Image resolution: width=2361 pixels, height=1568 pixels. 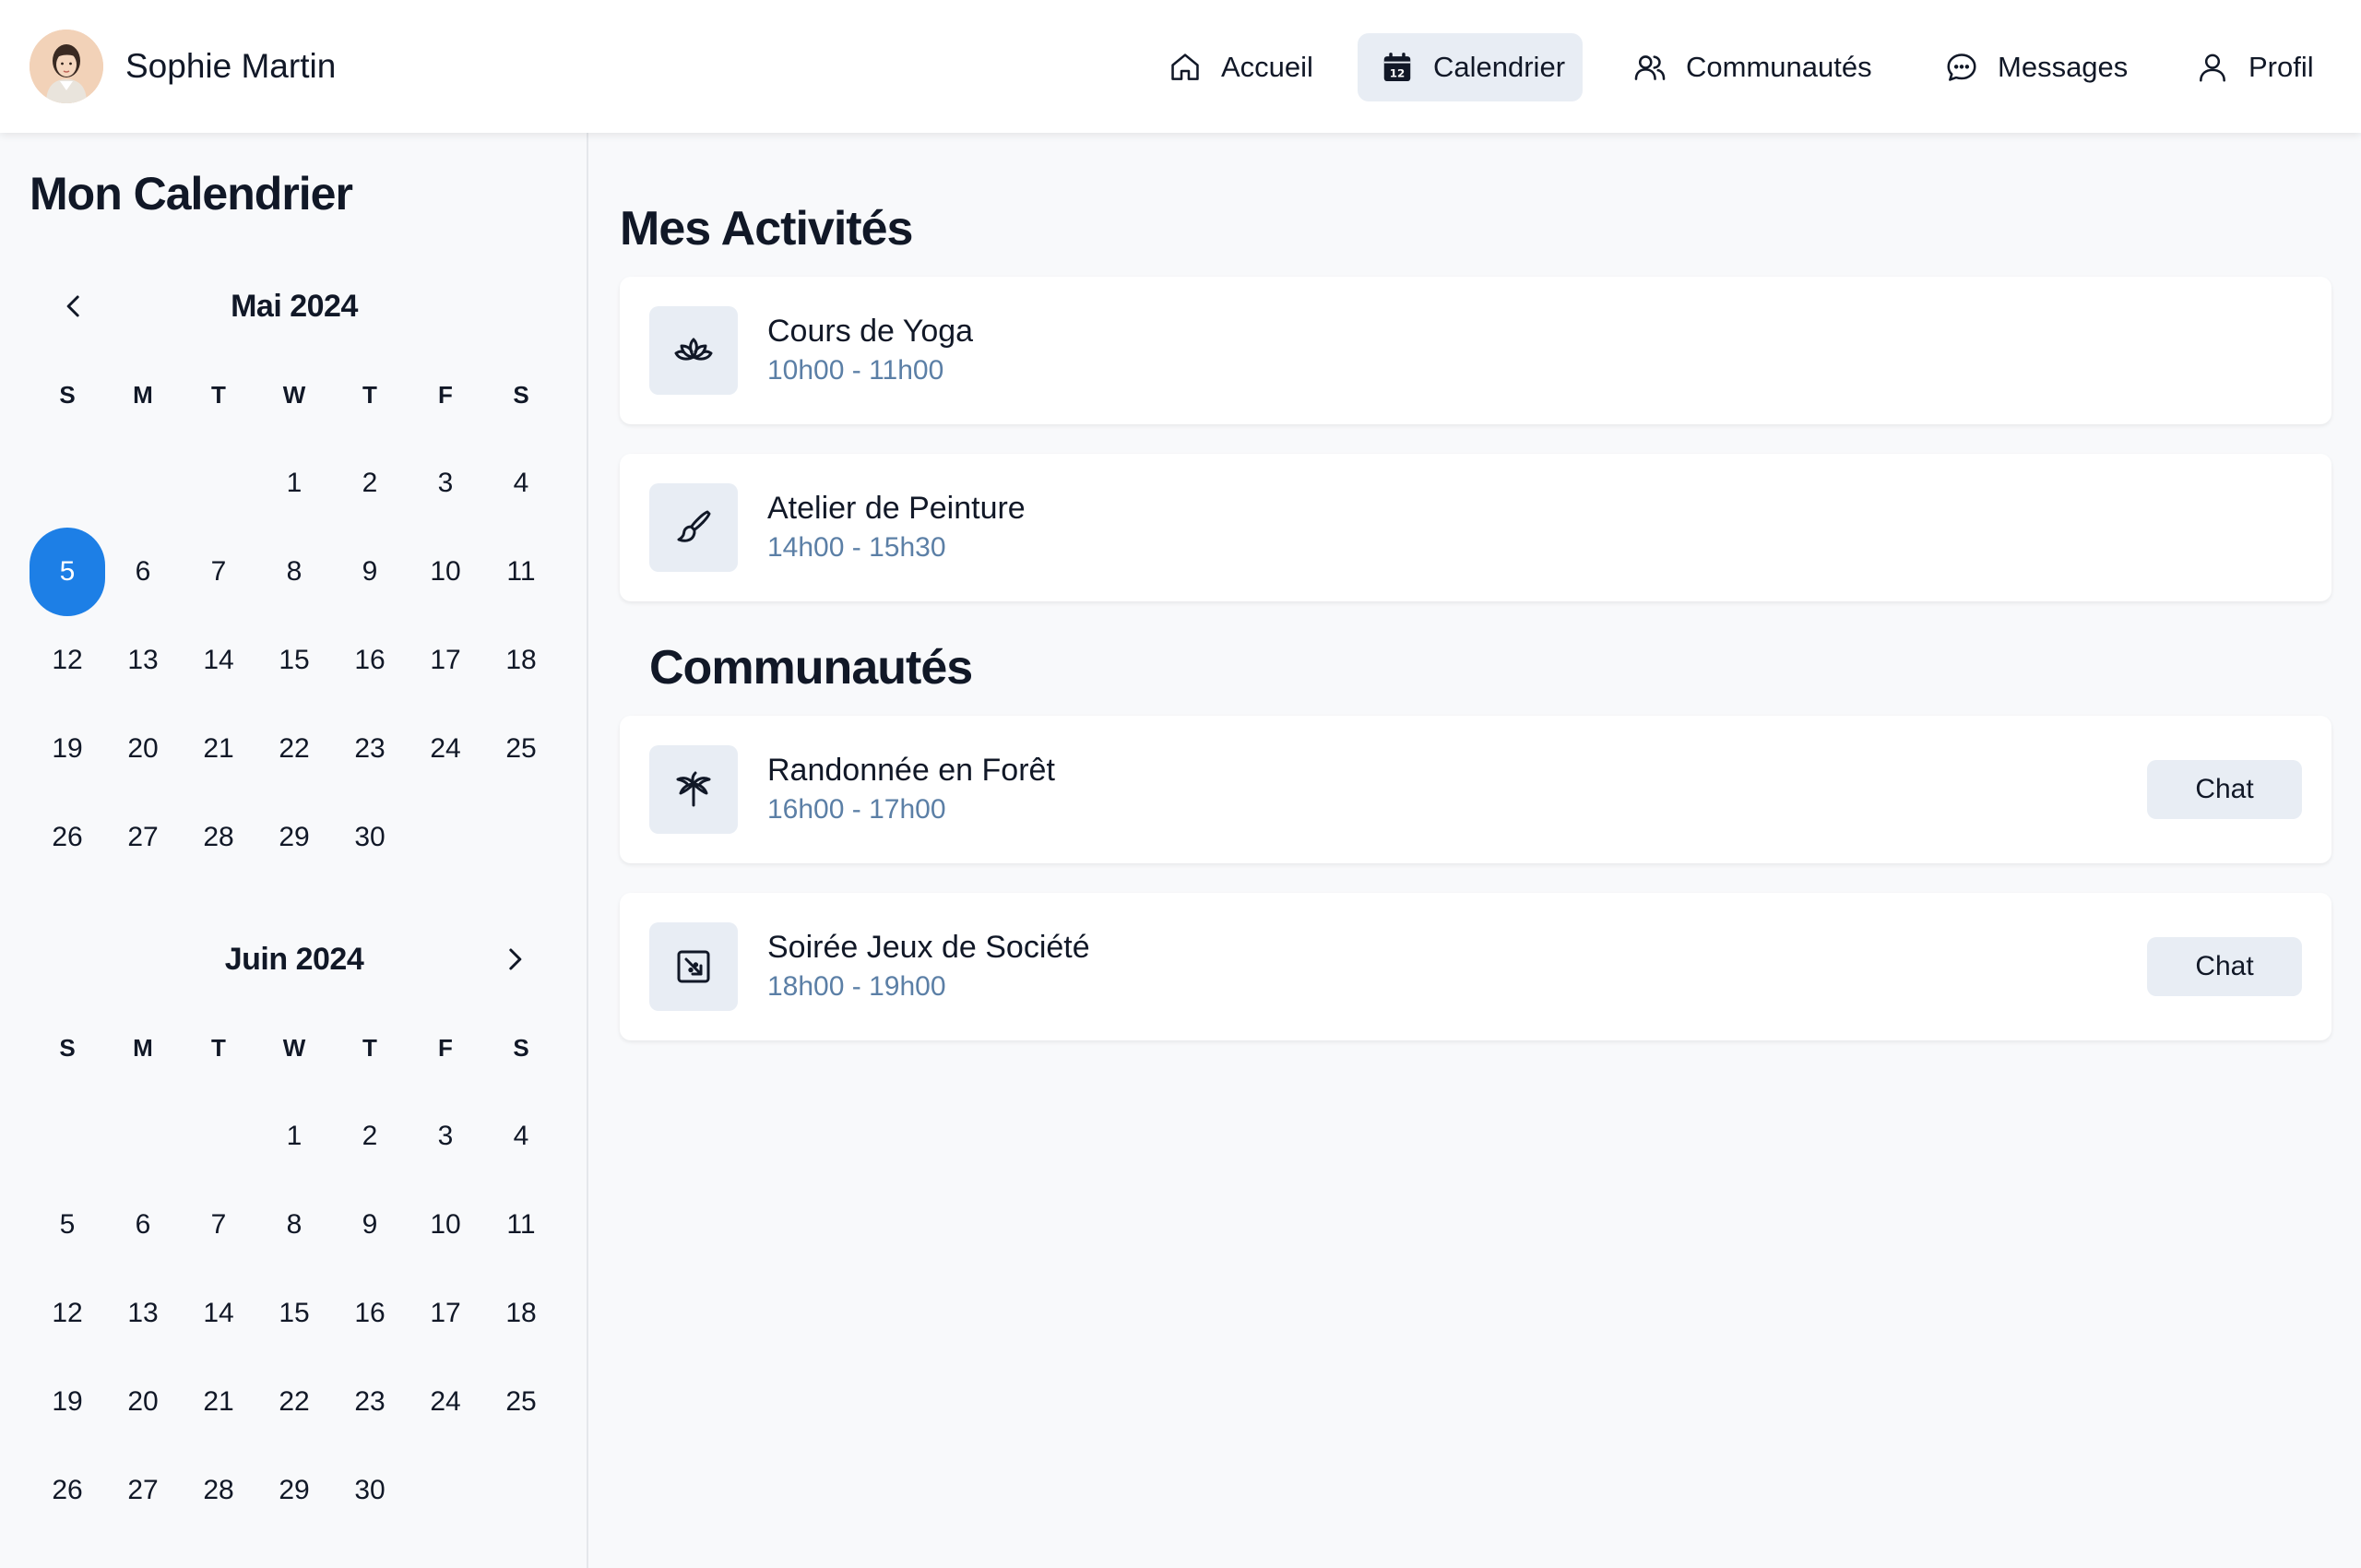 I want to click on activity-title: Atelier de Peinture, so click(x=896, y=508).